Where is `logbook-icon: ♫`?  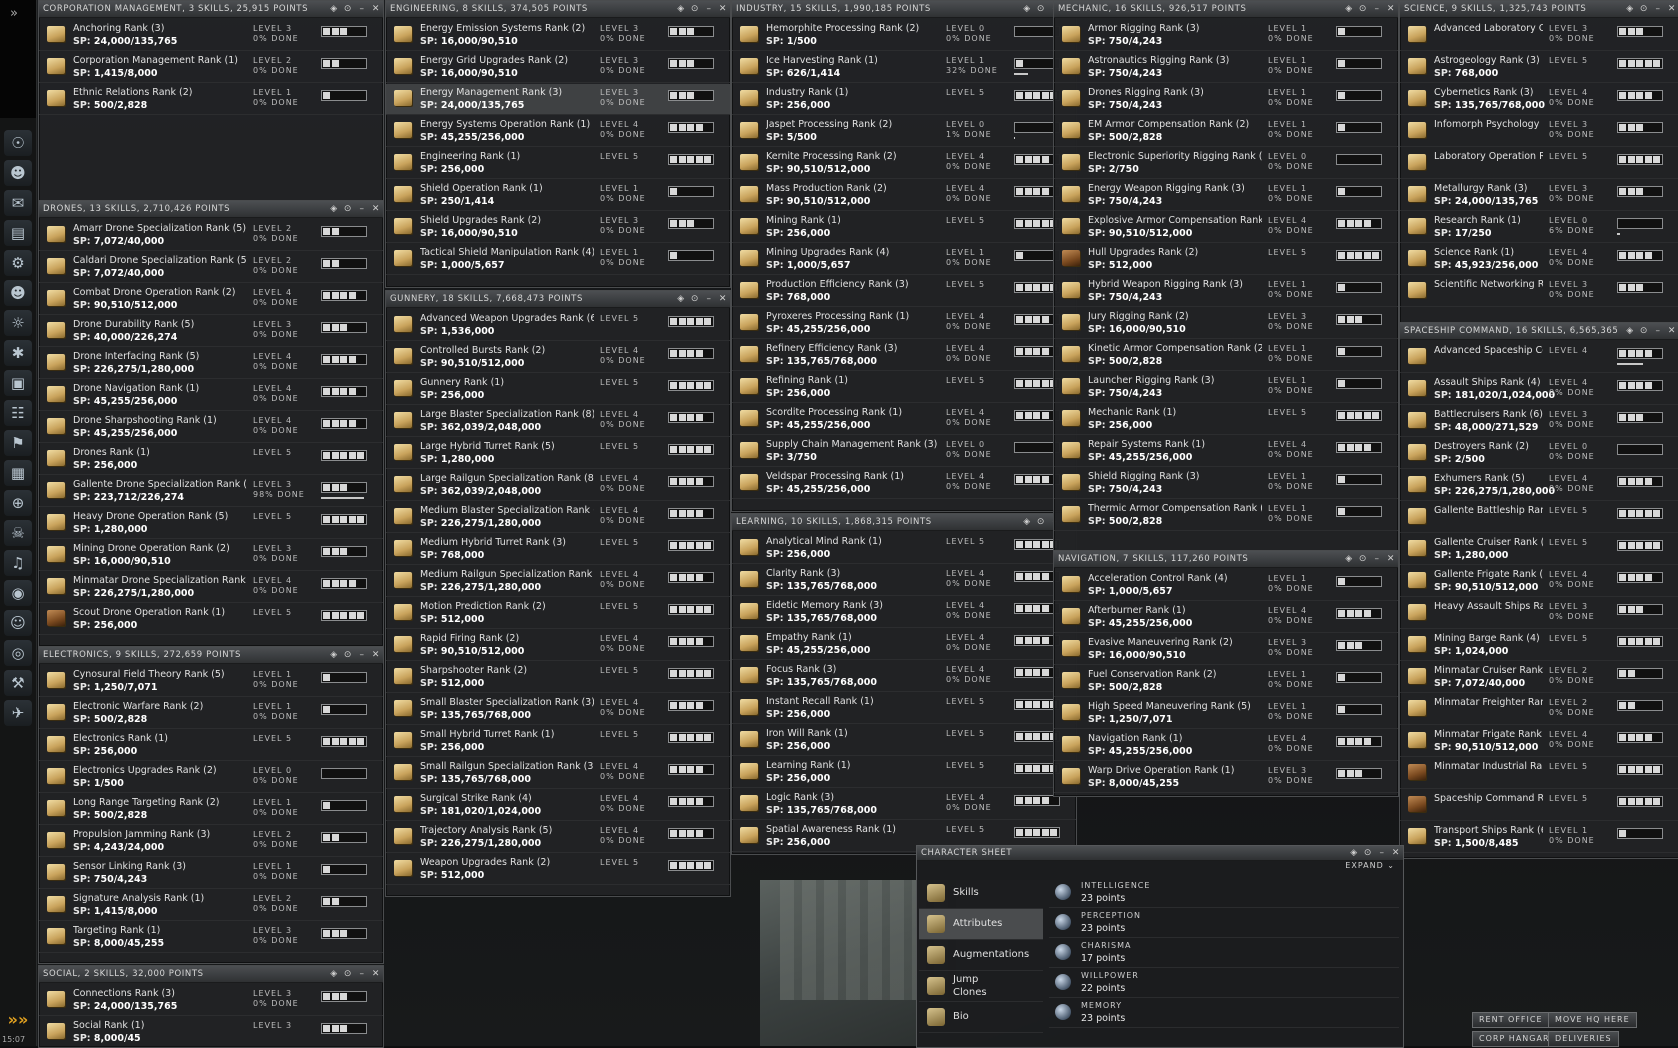 logbook-icon: ♫ is located at coordinates (18, 563).